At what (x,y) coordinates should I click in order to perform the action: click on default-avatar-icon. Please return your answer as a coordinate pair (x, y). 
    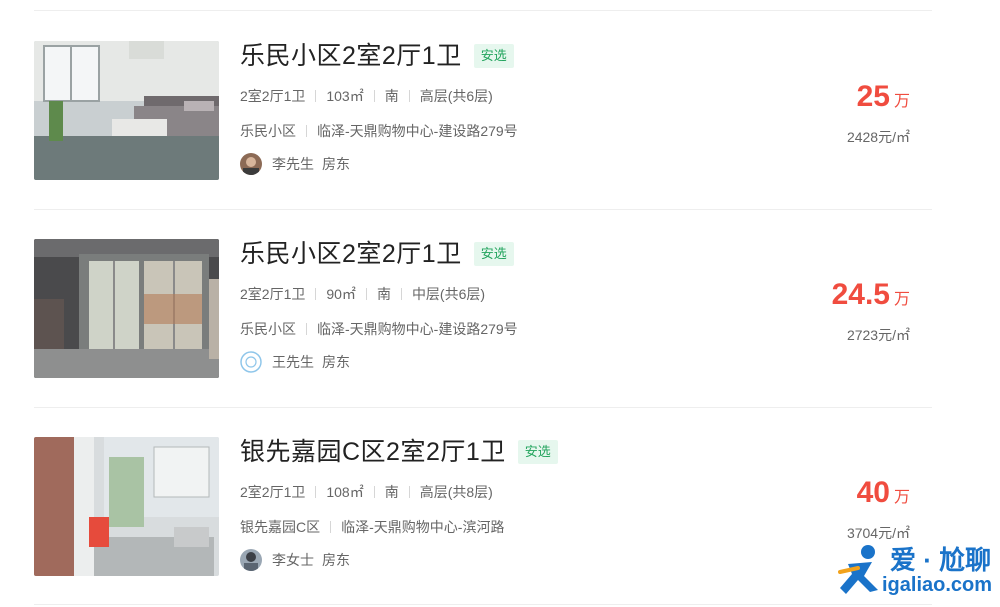
    Looking at the image, I should click on (251, 362).